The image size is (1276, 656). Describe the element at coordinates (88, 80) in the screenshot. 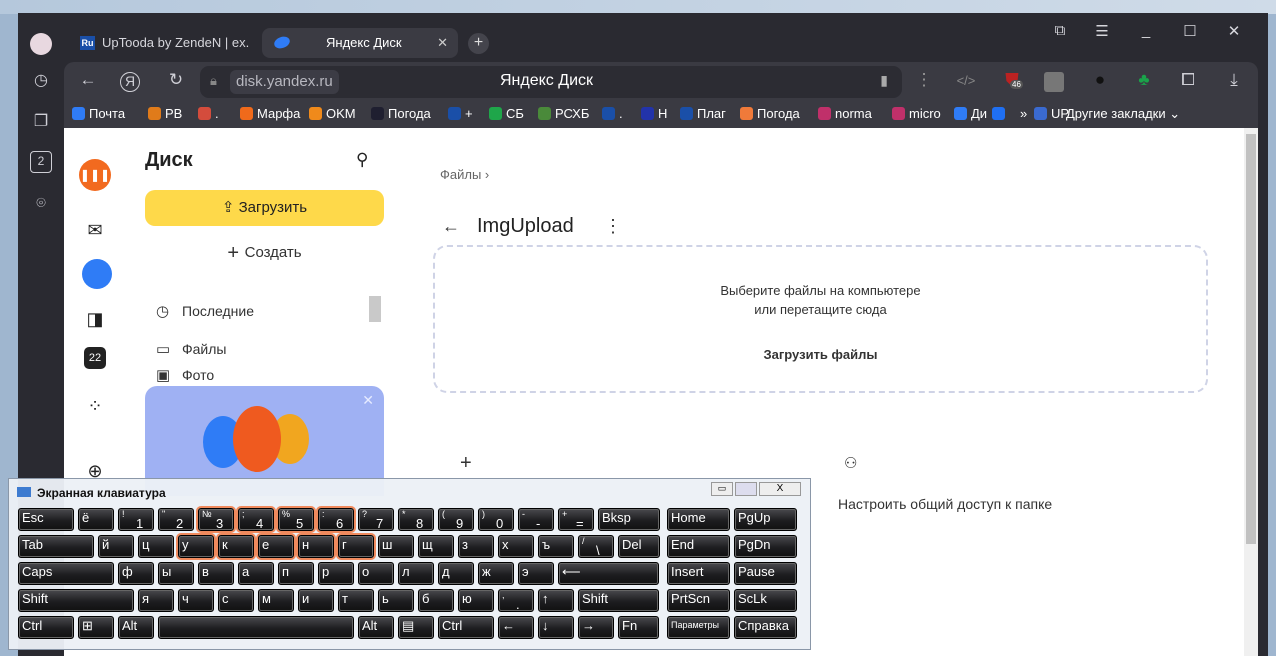

I see `back-icon: ←` at that location.